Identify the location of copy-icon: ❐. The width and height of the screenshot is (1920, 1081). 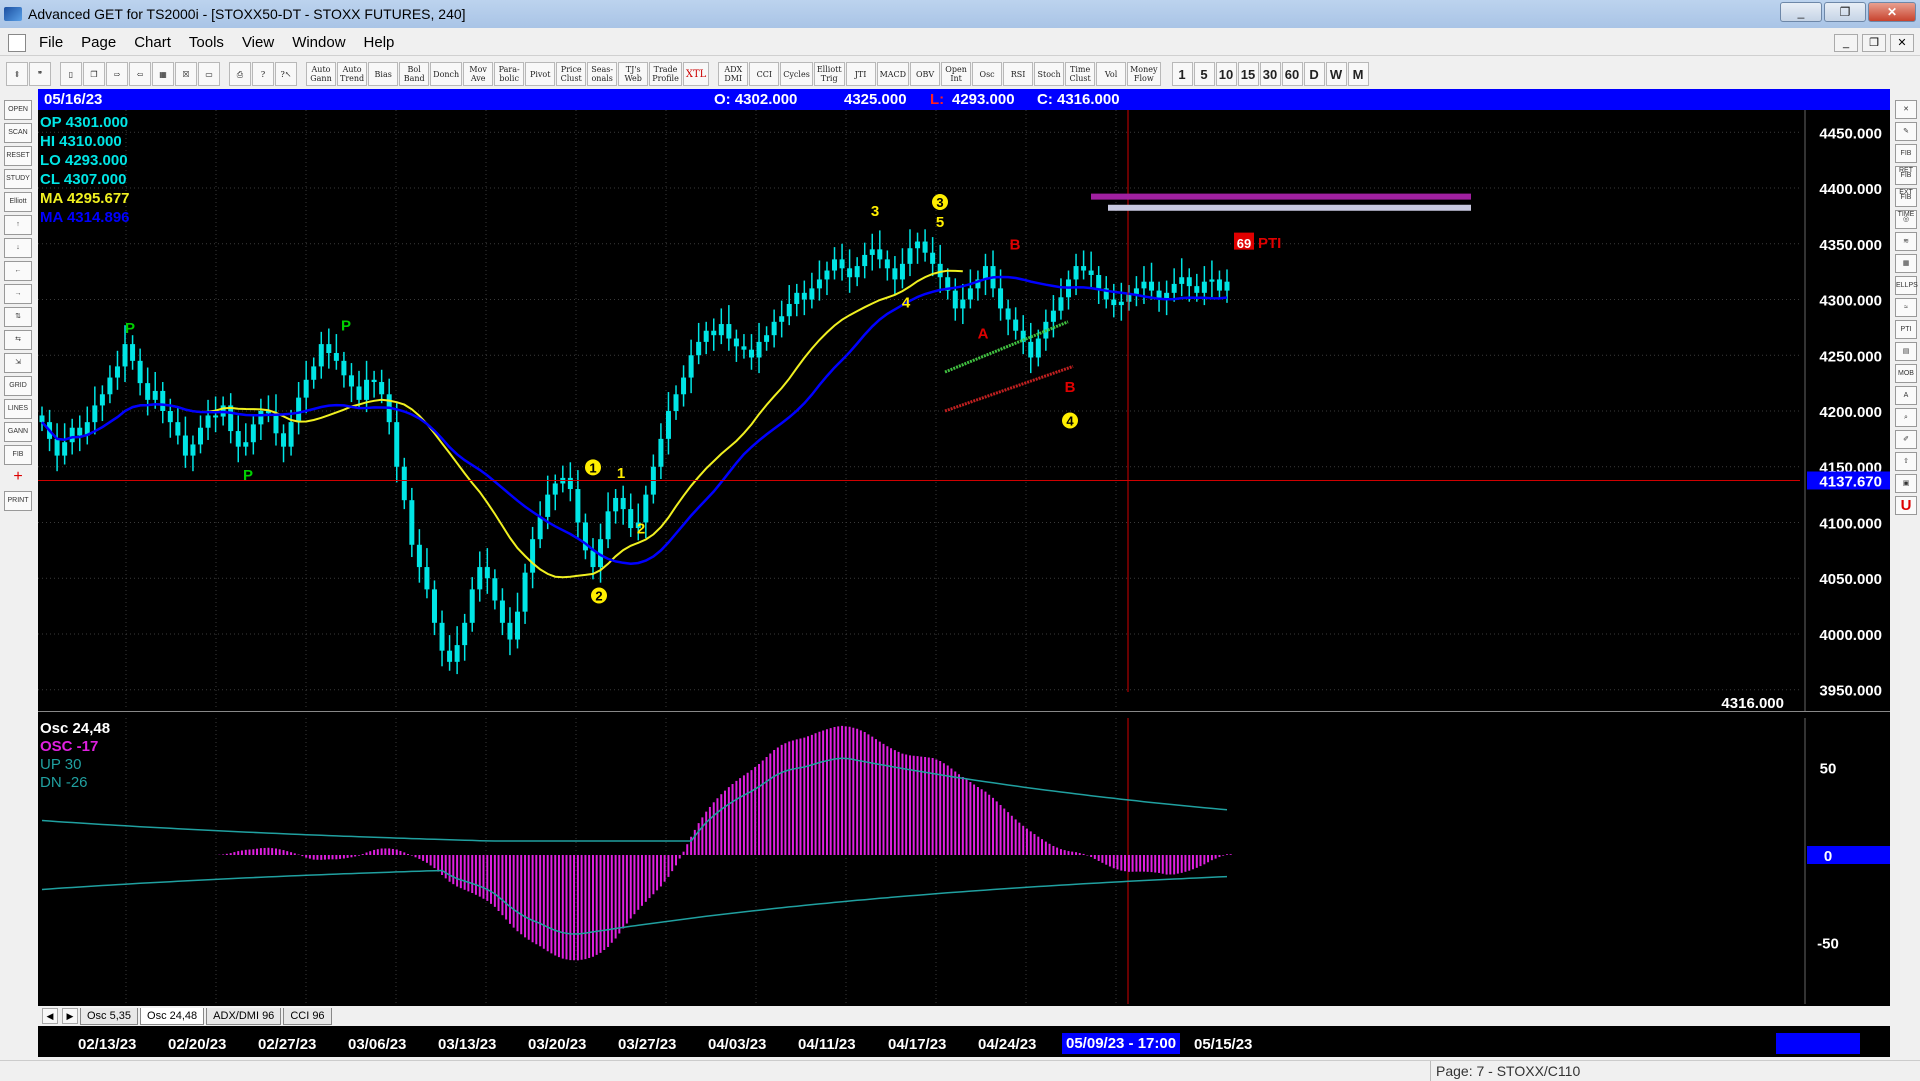
(94, 74).